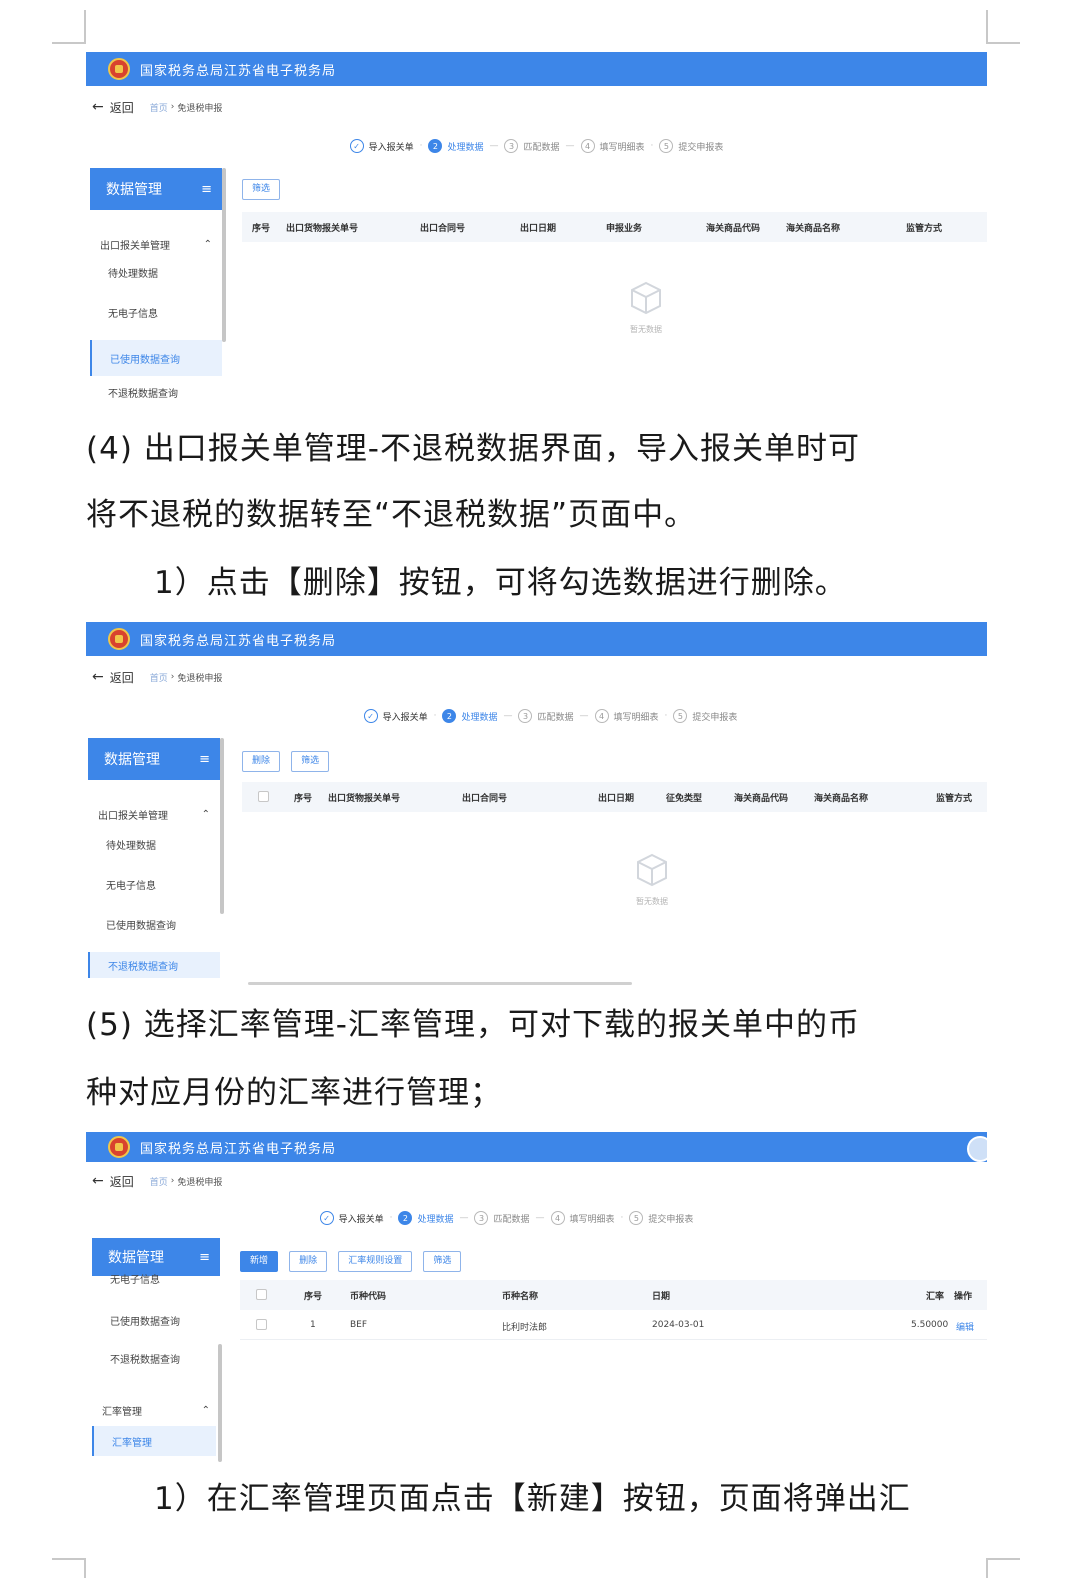 Image resolution: width=1080 pixels, height=1578 pixels. What do you see at coordinates (613, 1325) in the screenshot?
I see `table-row: 1 BEF 比利时法郎 2024-03-01 5.50000 编辑` at bounding box center [613, 1325].